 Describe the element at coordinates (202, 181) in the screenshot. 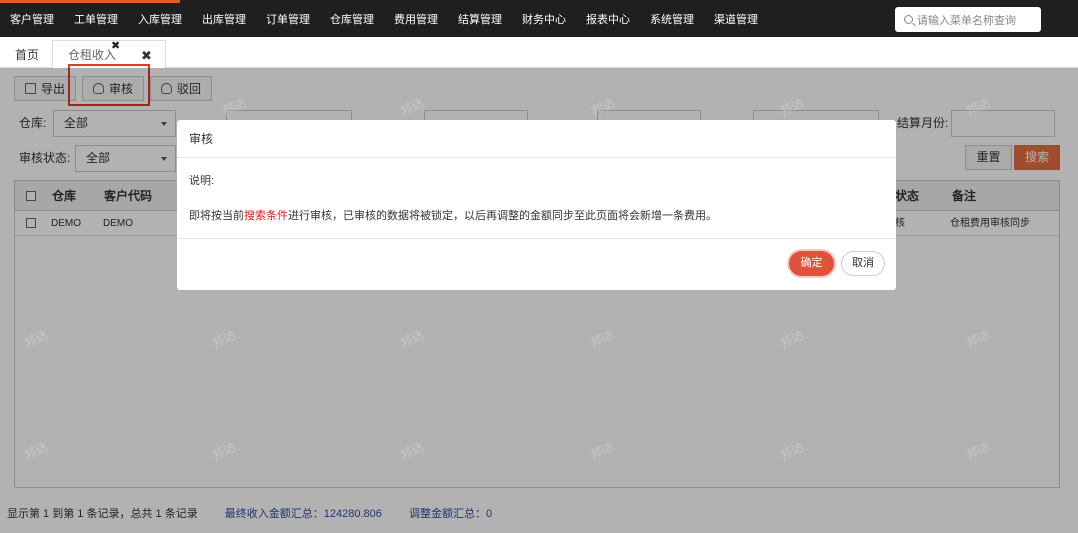

I see `dialog-desc-label: 说明:` at that location.